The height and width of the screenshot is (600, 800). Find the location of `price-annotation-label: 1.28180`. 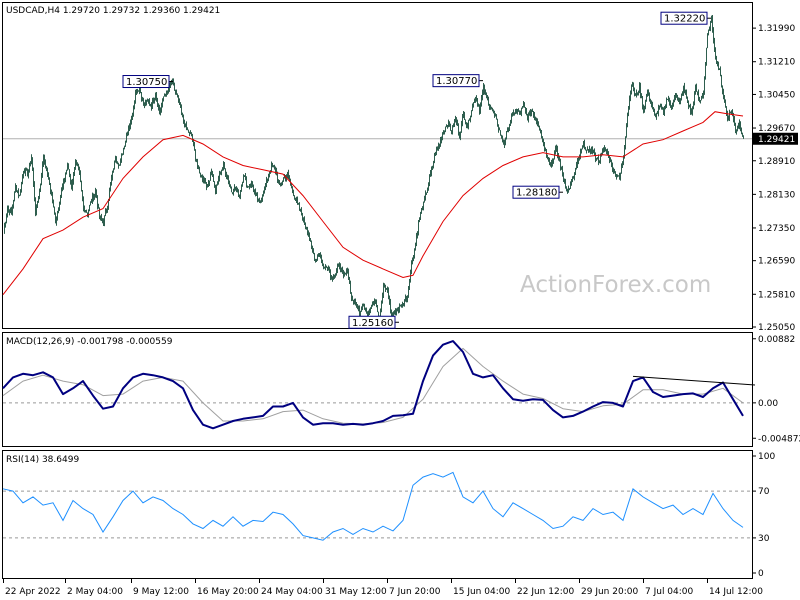

price-annotation-label: 1.28180 is located at coordinates (536, 193).